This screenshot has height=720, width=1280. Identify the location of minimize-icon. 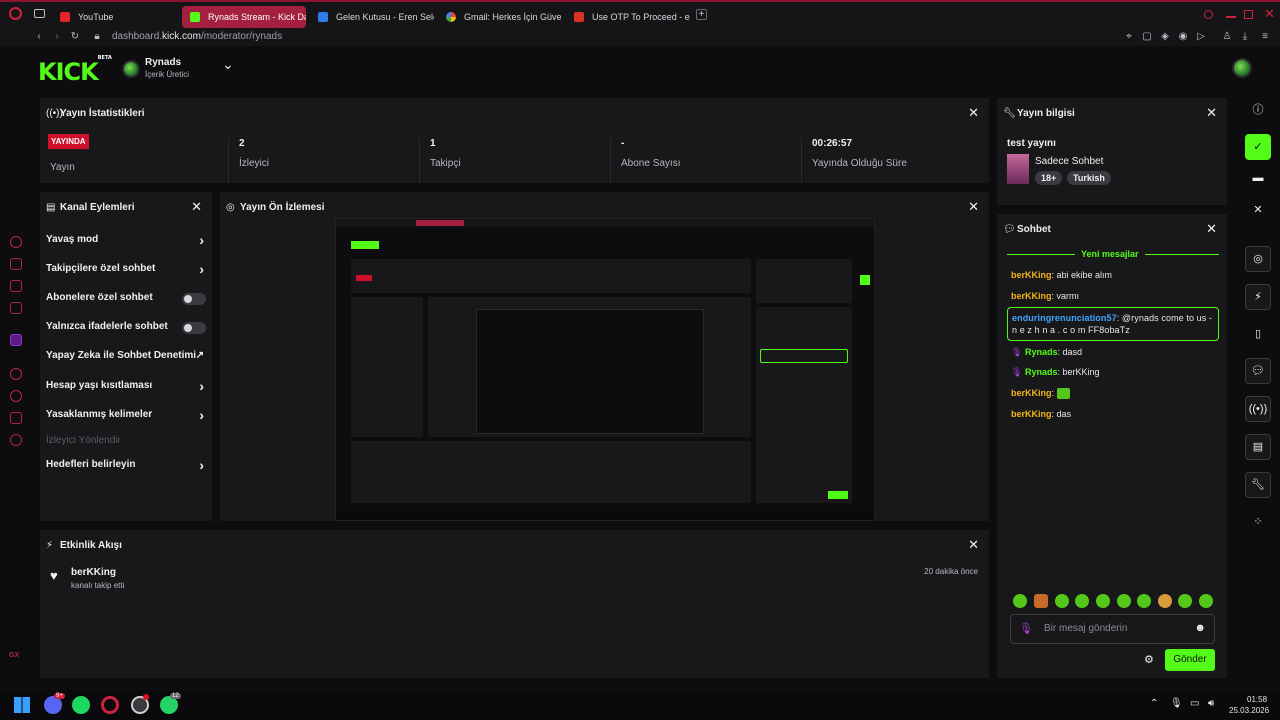
(1231, 17).